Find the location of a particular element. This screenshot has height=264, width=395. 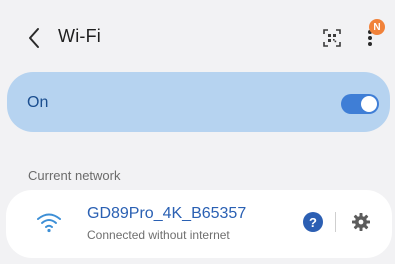

network-ssid: GD89Pro_4K_B65357 is located at coordinates (167, 213).